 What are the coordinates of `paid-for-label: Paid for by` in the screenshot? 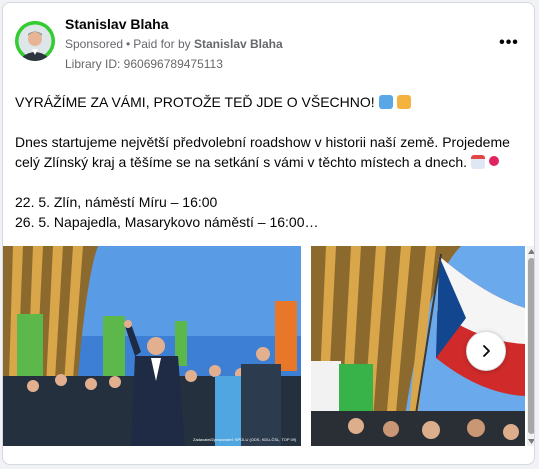 It's located at (162, 44).